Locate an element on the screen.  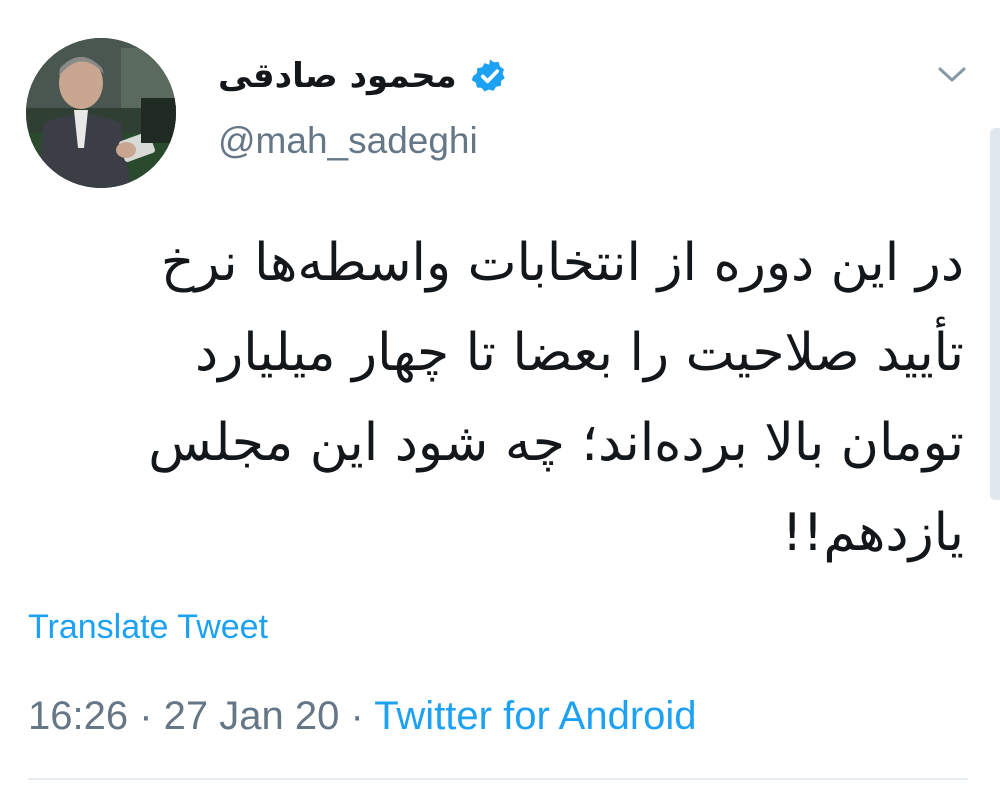
tweet-text-line: تومان بالا برده‌اند؛ چه شود این مجلس is located at coordinates (556, 443).